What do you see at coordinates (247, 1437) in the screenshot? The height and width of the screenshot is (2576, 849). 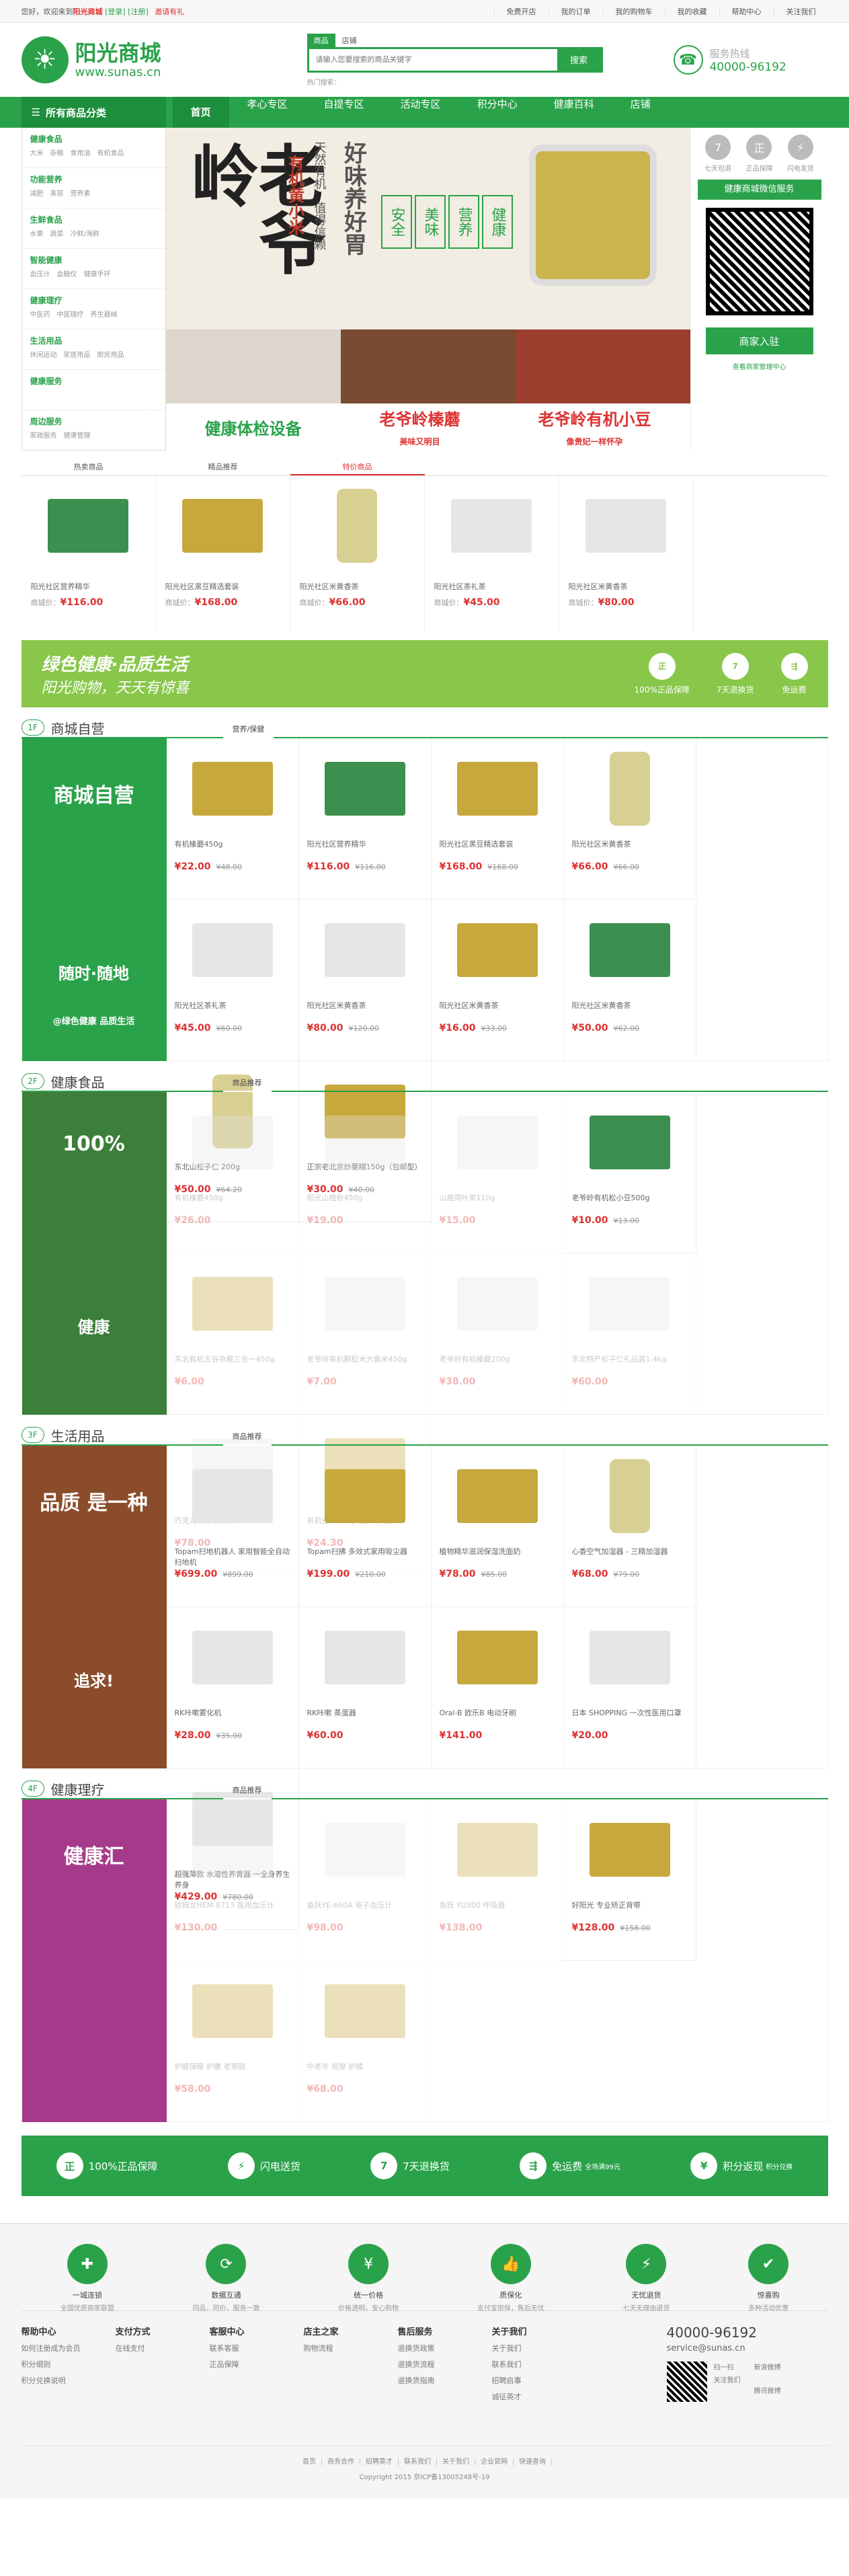 I see `floor-tab: 商品推荐` at bounding box center [247, 1437].